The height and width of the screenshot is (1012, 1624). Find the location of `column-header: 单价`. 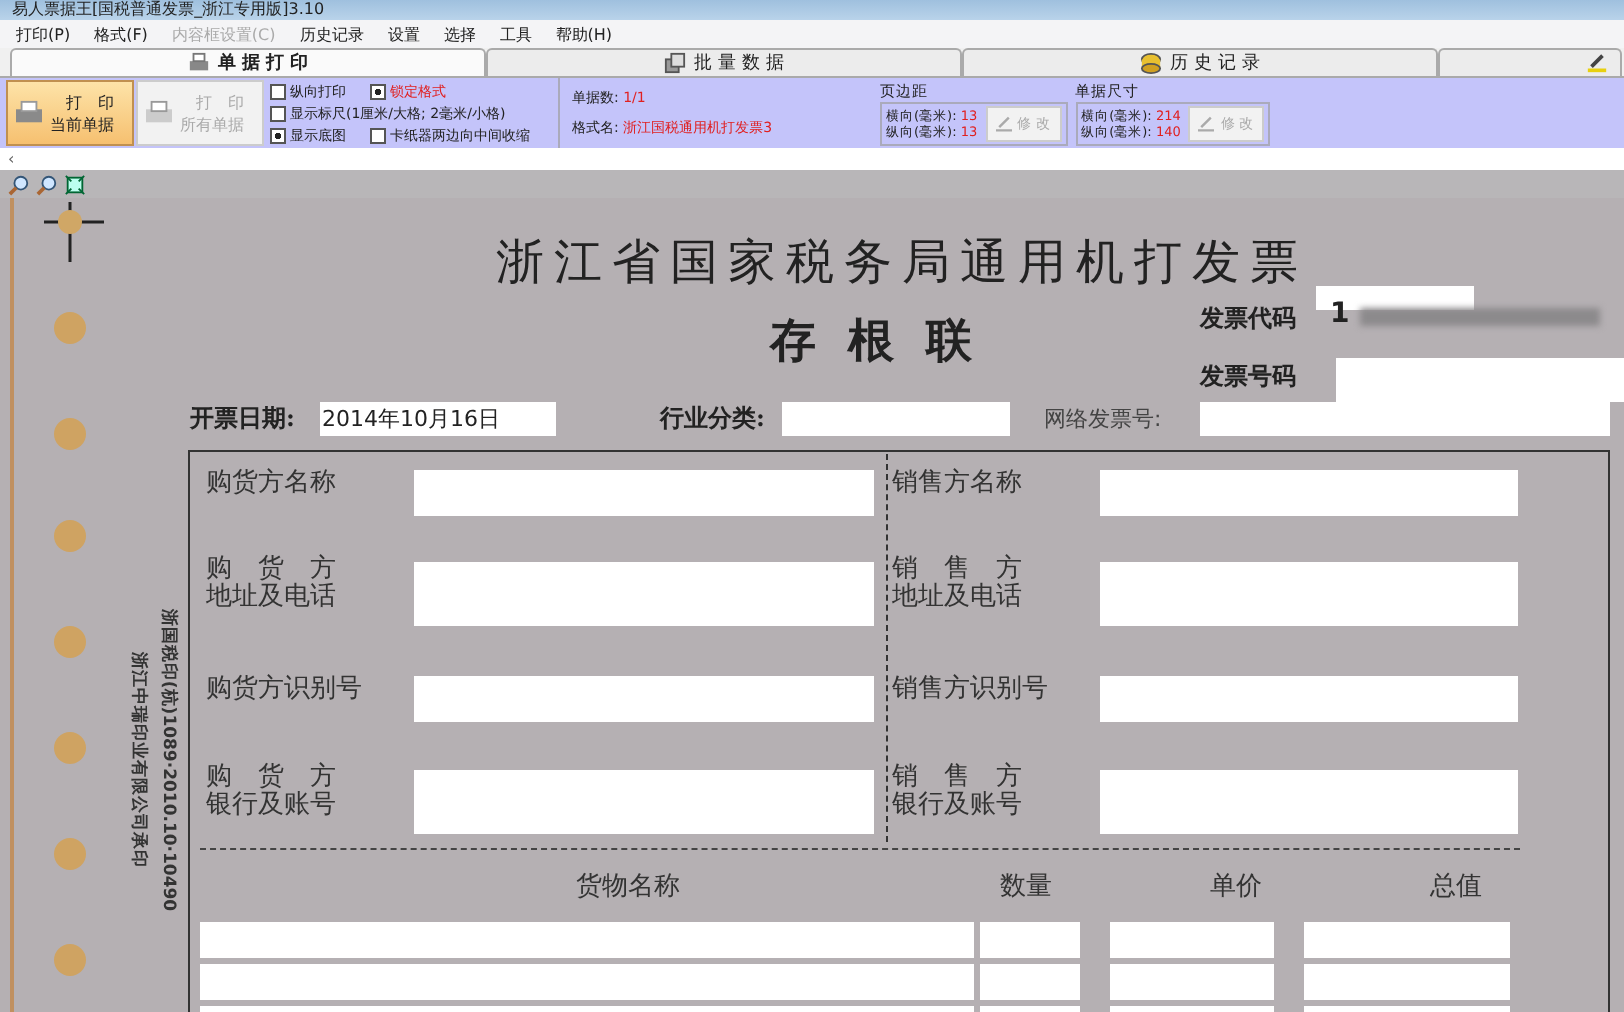

column-header: 单价 is located at coordinates (1236, 887).